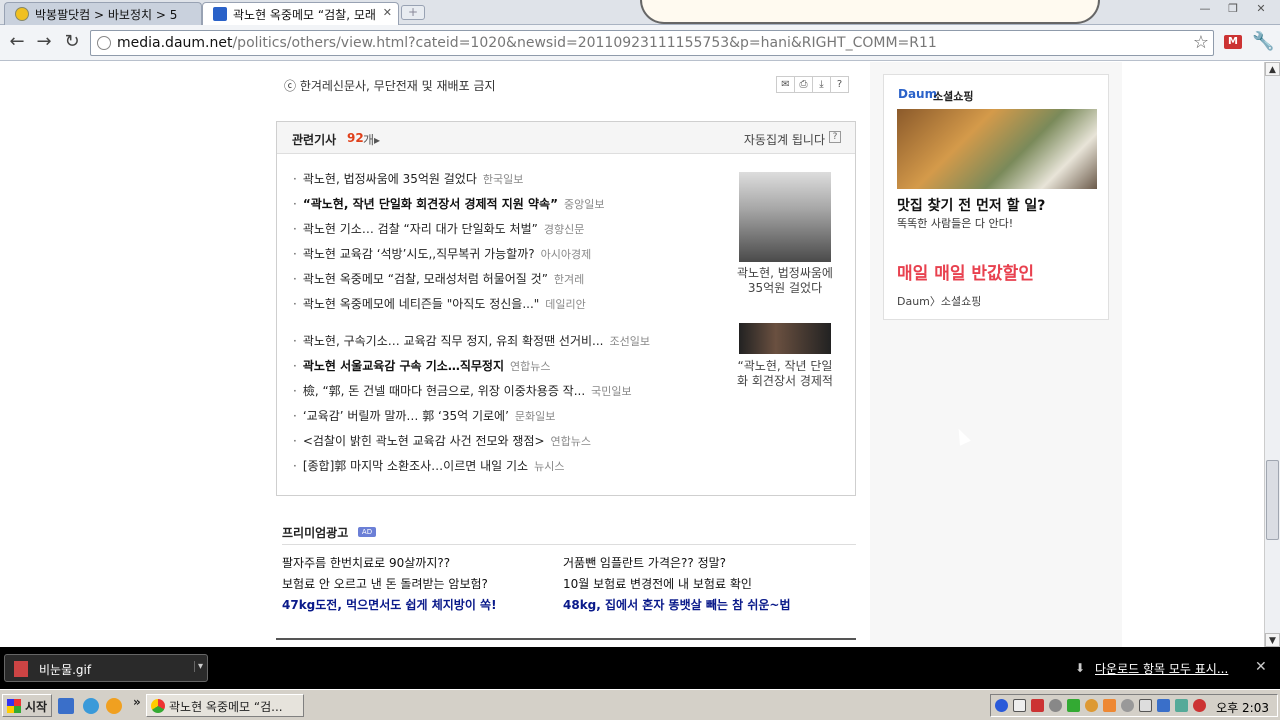 This screenshot has height=720, width=1280. I want to click on new-tab-button: +, so click(413, 12).